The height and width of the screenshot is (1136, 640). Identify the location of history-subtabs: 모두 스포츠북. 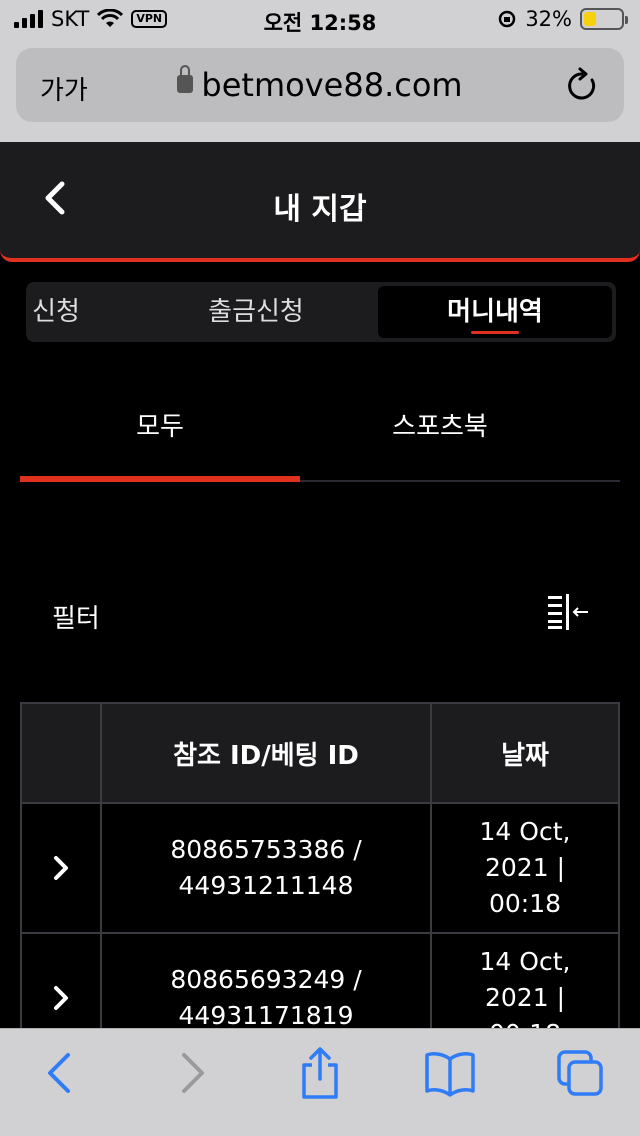
(320, 436).